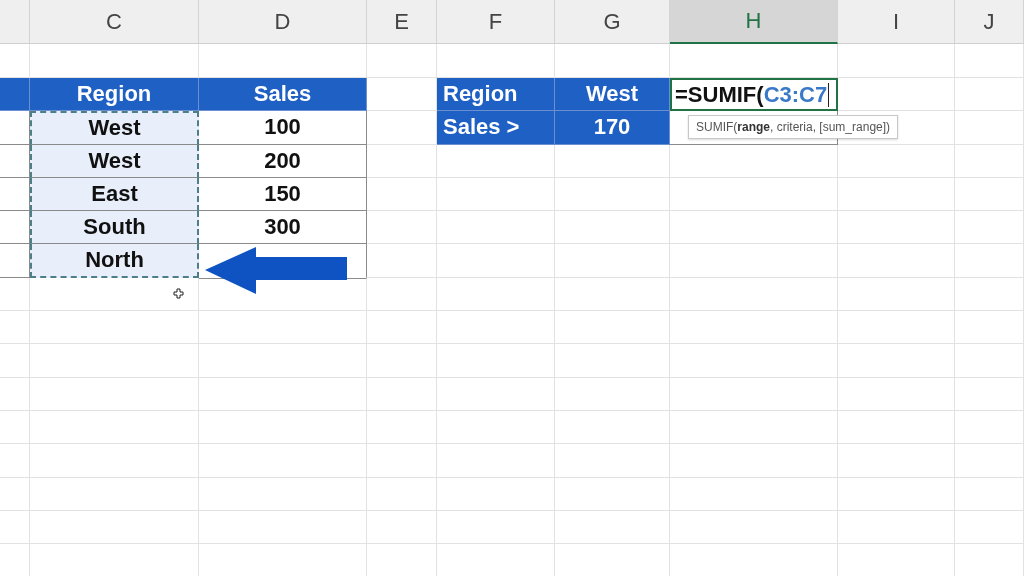 Image resolution: width=1024 pixels, height=576 pixels. What do you see at coordinates (989, 22) in the screenshot?
I see `column-header: J` at bounding box center [989, 22].